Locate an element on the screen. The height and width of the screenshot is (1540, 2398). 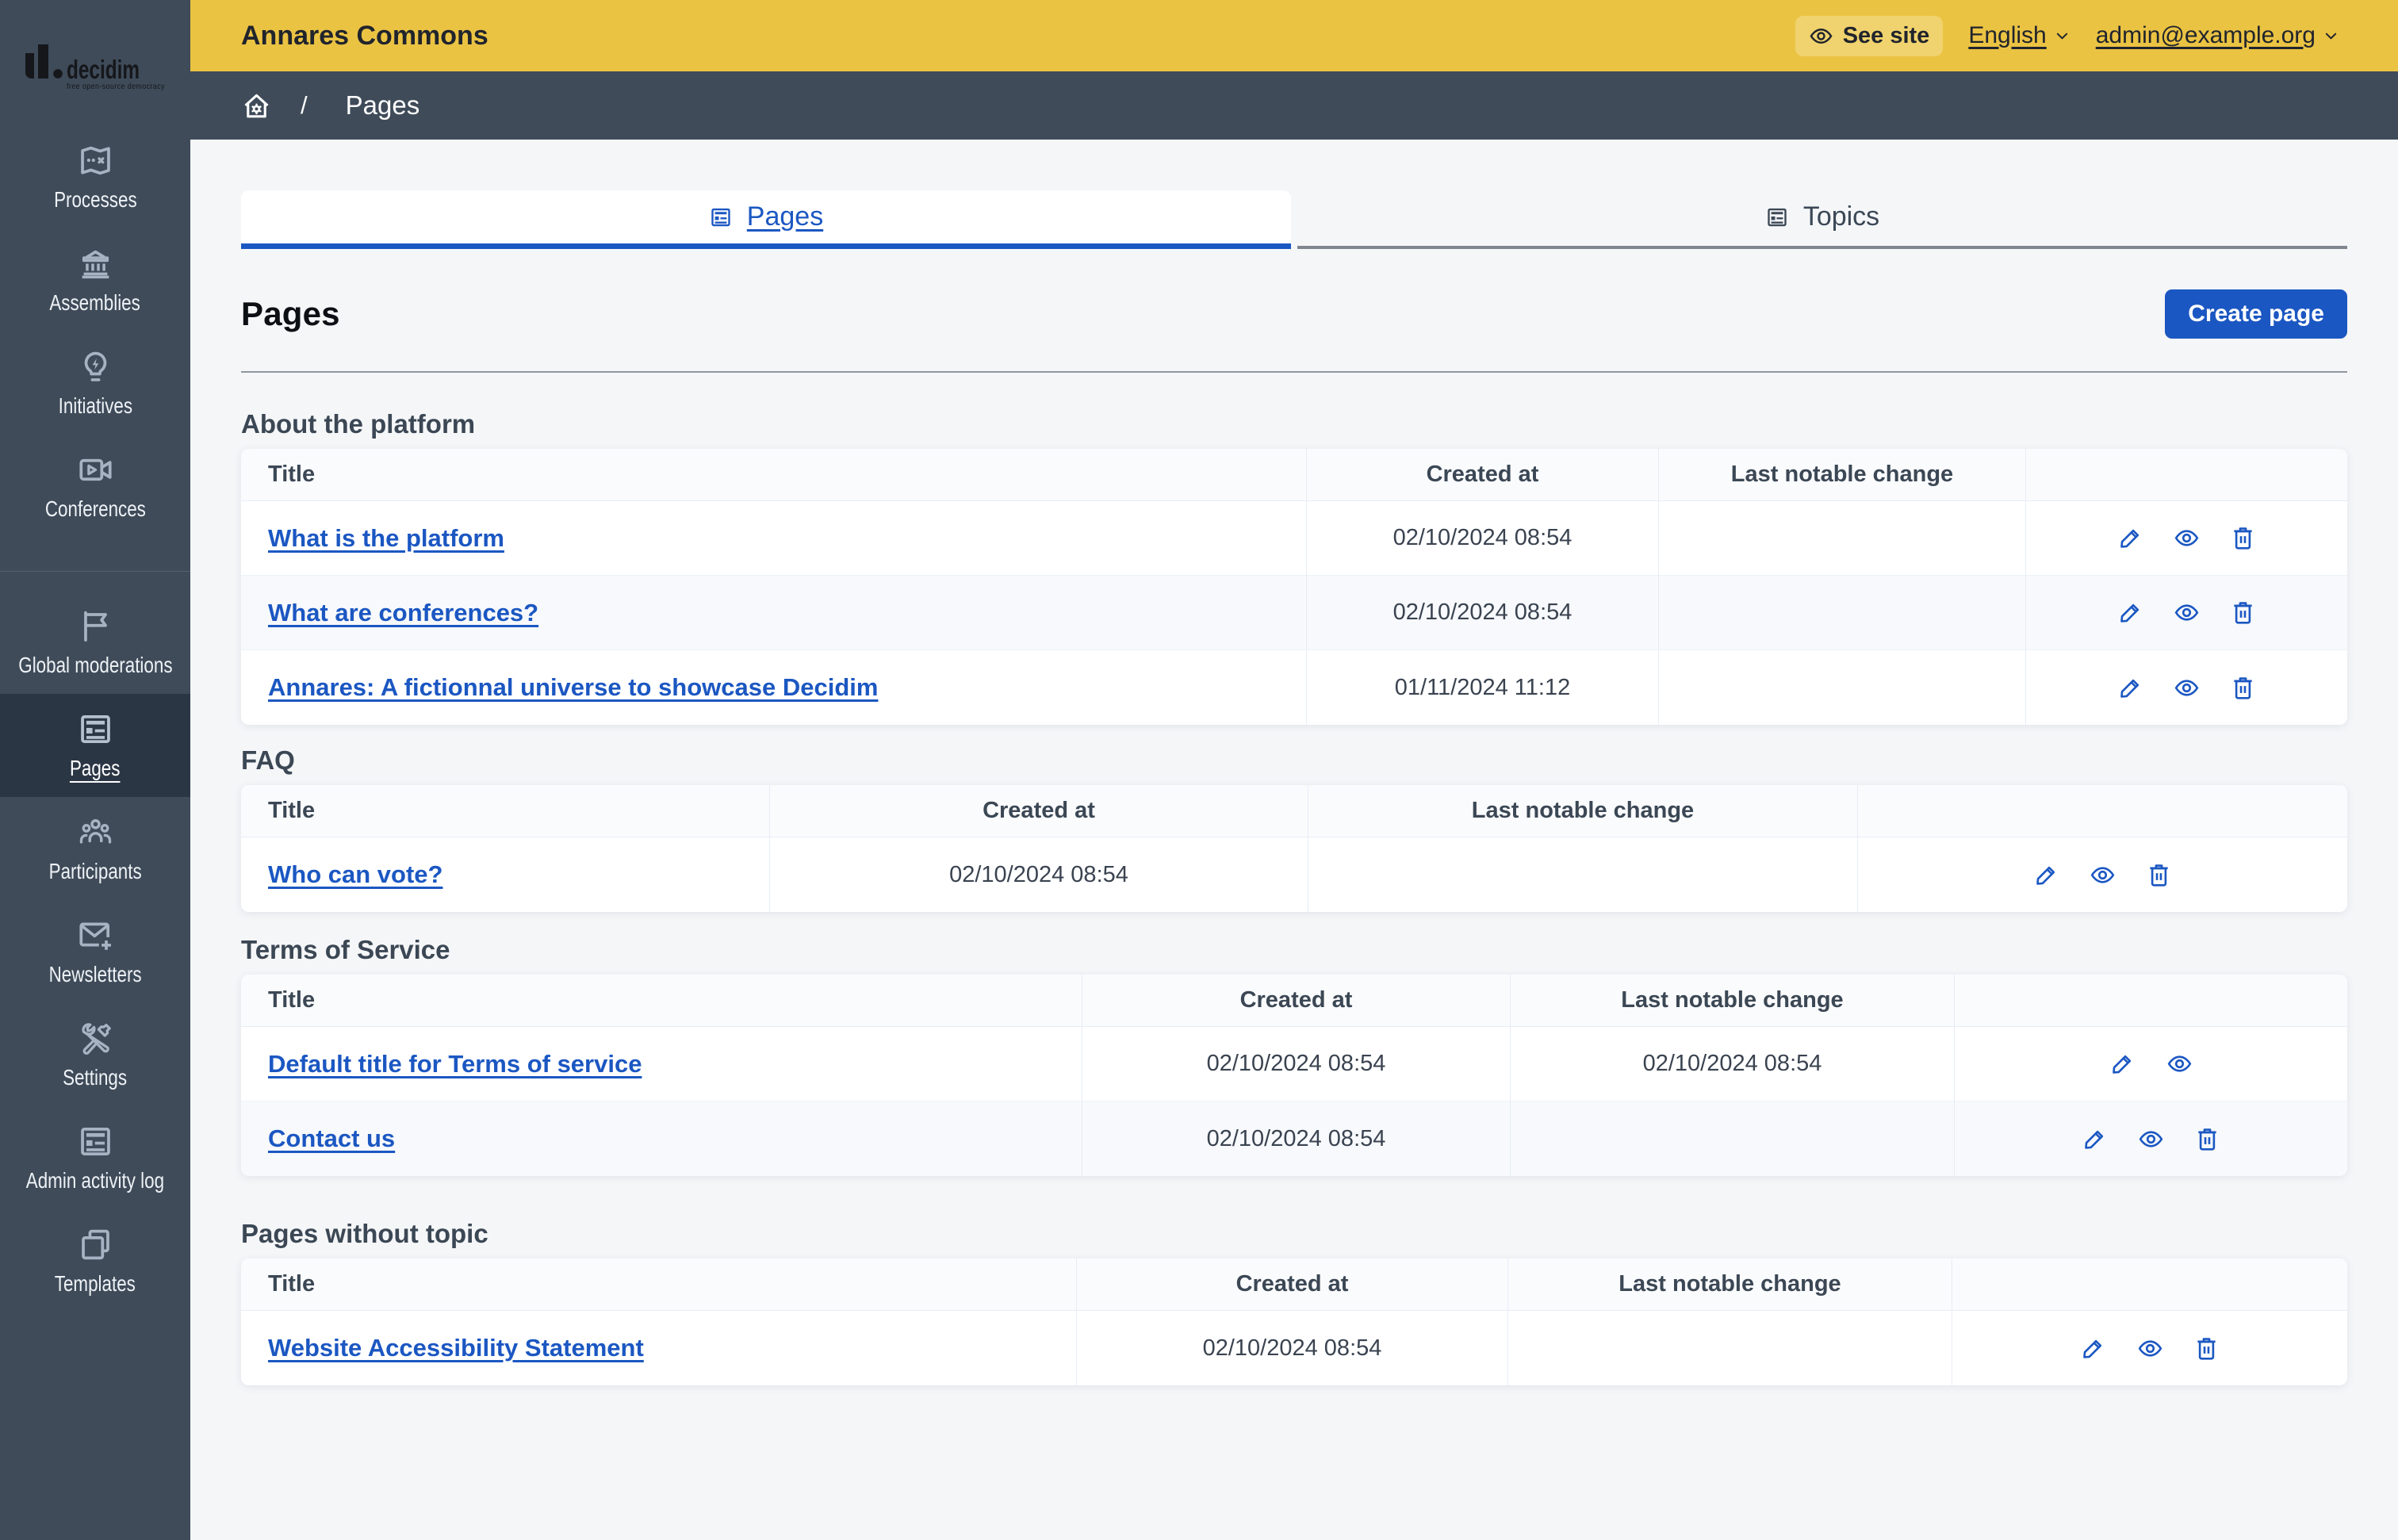
home-gear-icon is located at coordinates (257, 105).